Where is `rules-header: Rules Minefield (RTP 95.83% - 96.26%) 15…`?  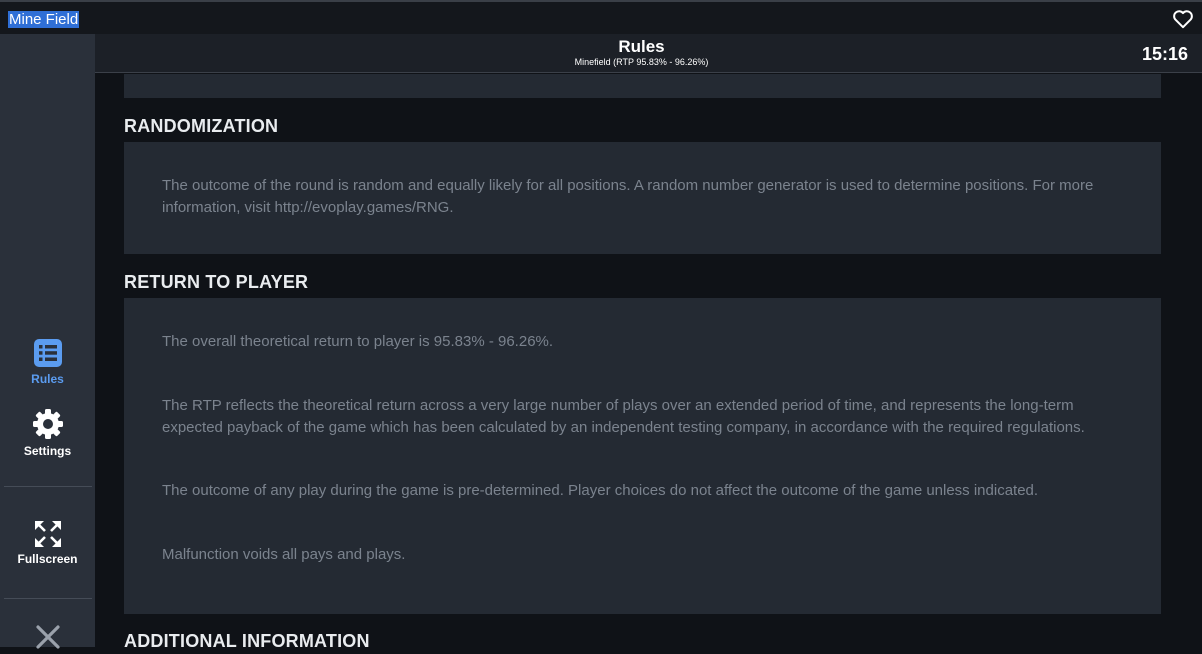
rules-header: Rules Minefield (RTP 95.83% - 96.26%) 15… is located at coordinates (648, 53).